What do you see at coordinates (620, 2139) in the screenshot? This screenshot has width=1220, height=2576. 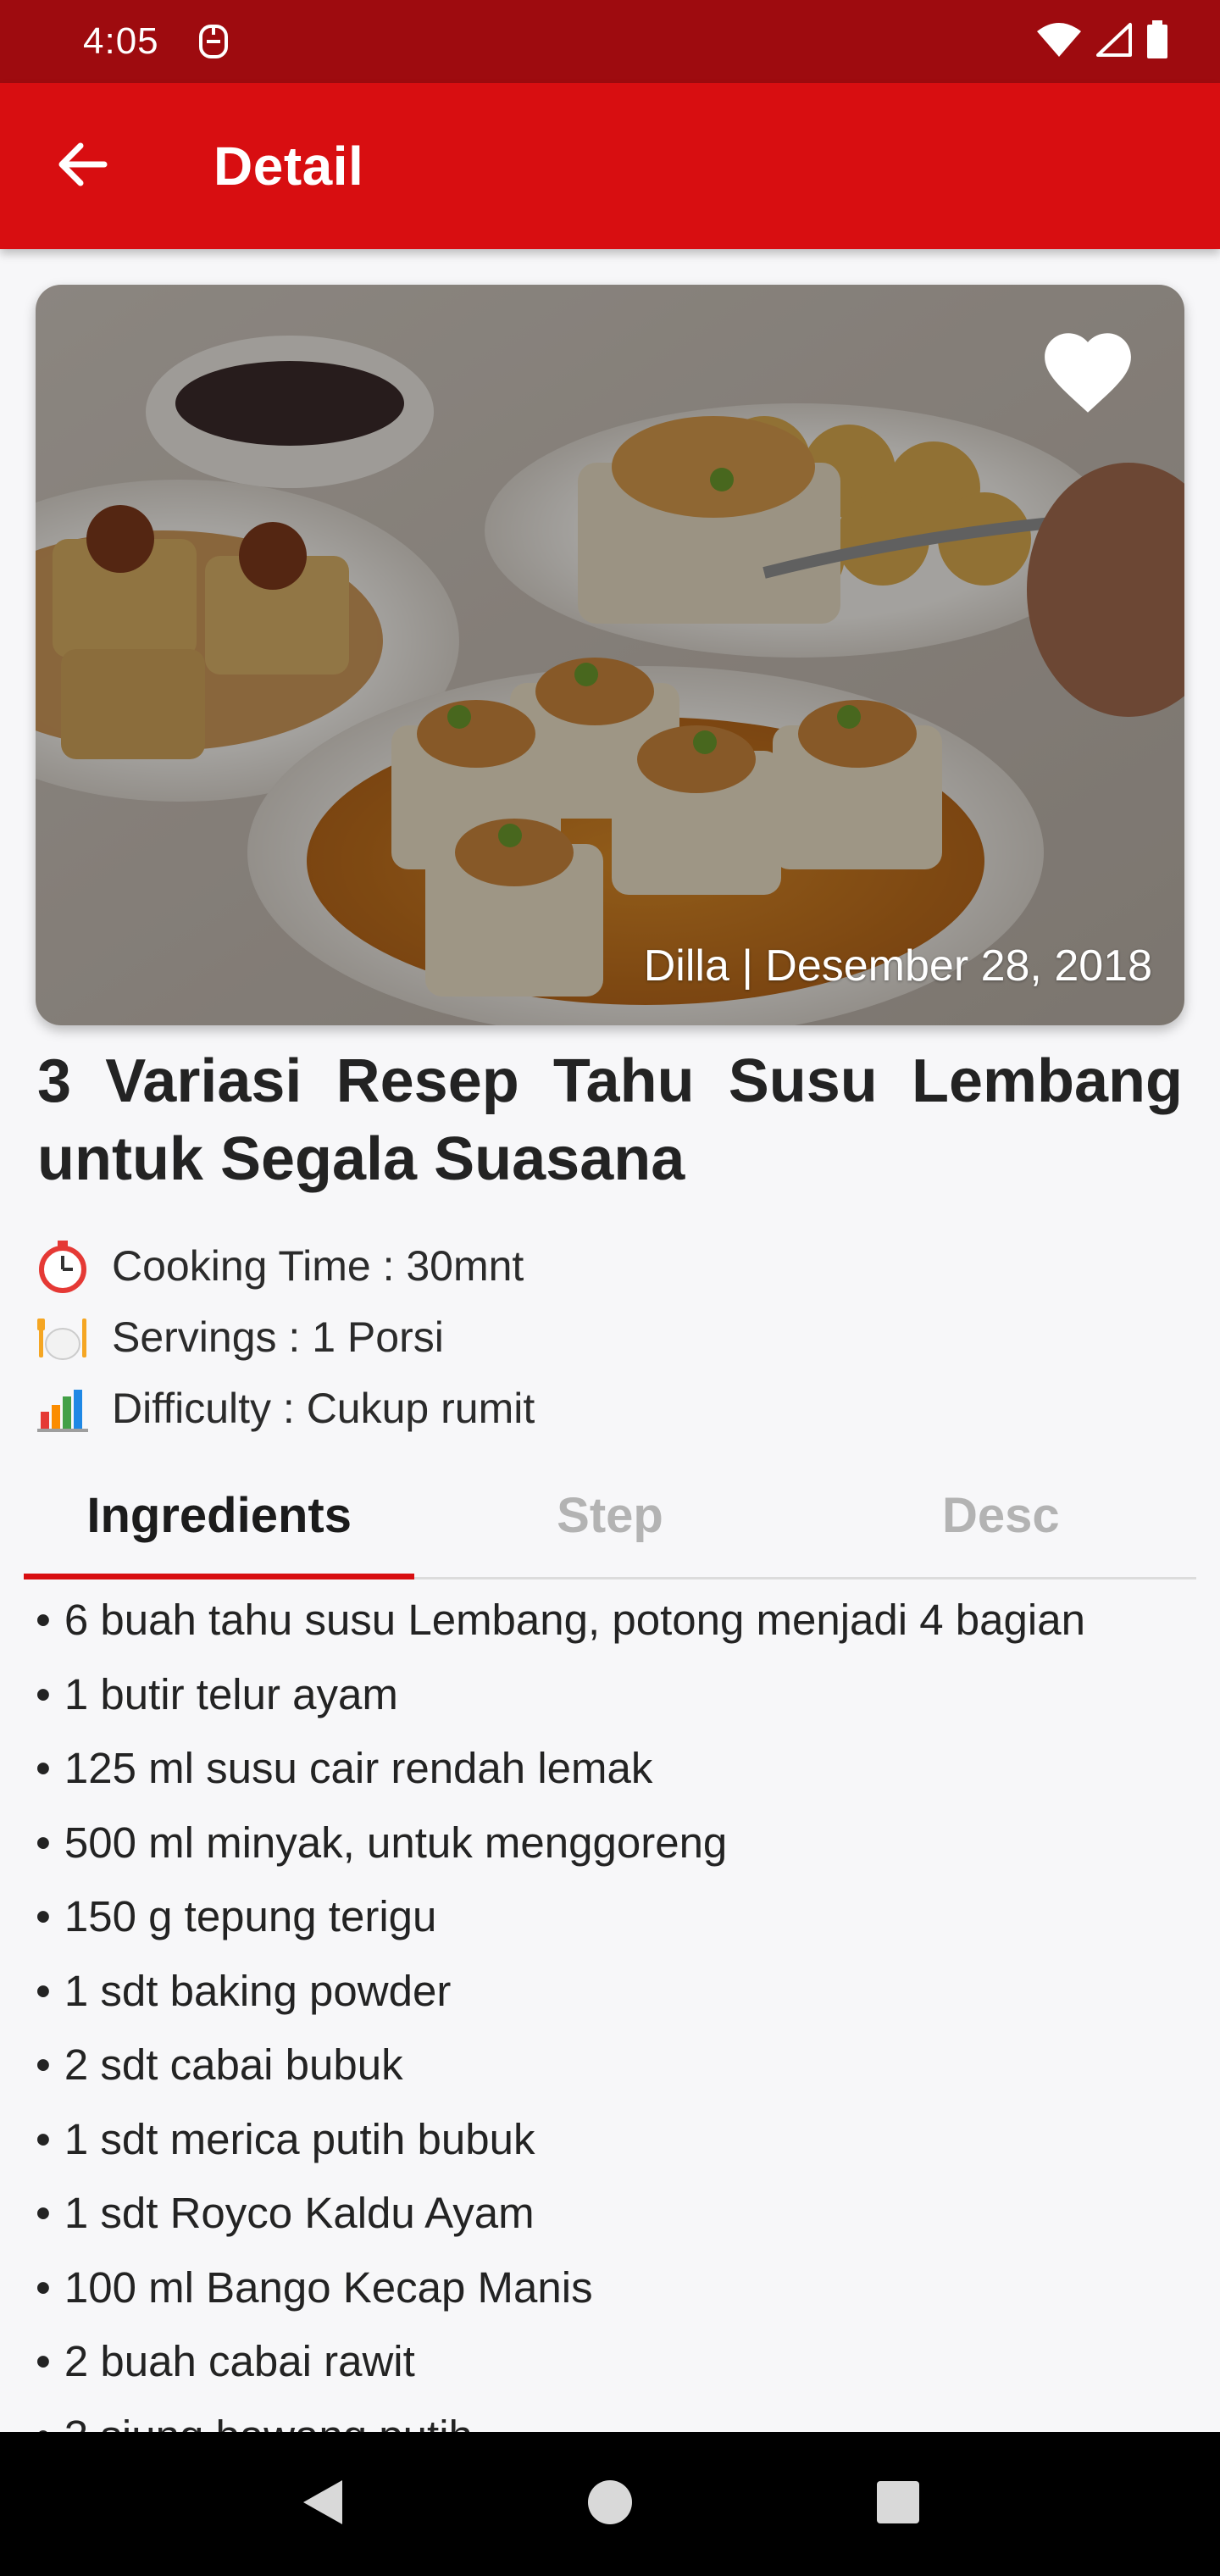 I see `list-item: • 1 sdt merica putih bubuk` at bounding box center [620, 2139].